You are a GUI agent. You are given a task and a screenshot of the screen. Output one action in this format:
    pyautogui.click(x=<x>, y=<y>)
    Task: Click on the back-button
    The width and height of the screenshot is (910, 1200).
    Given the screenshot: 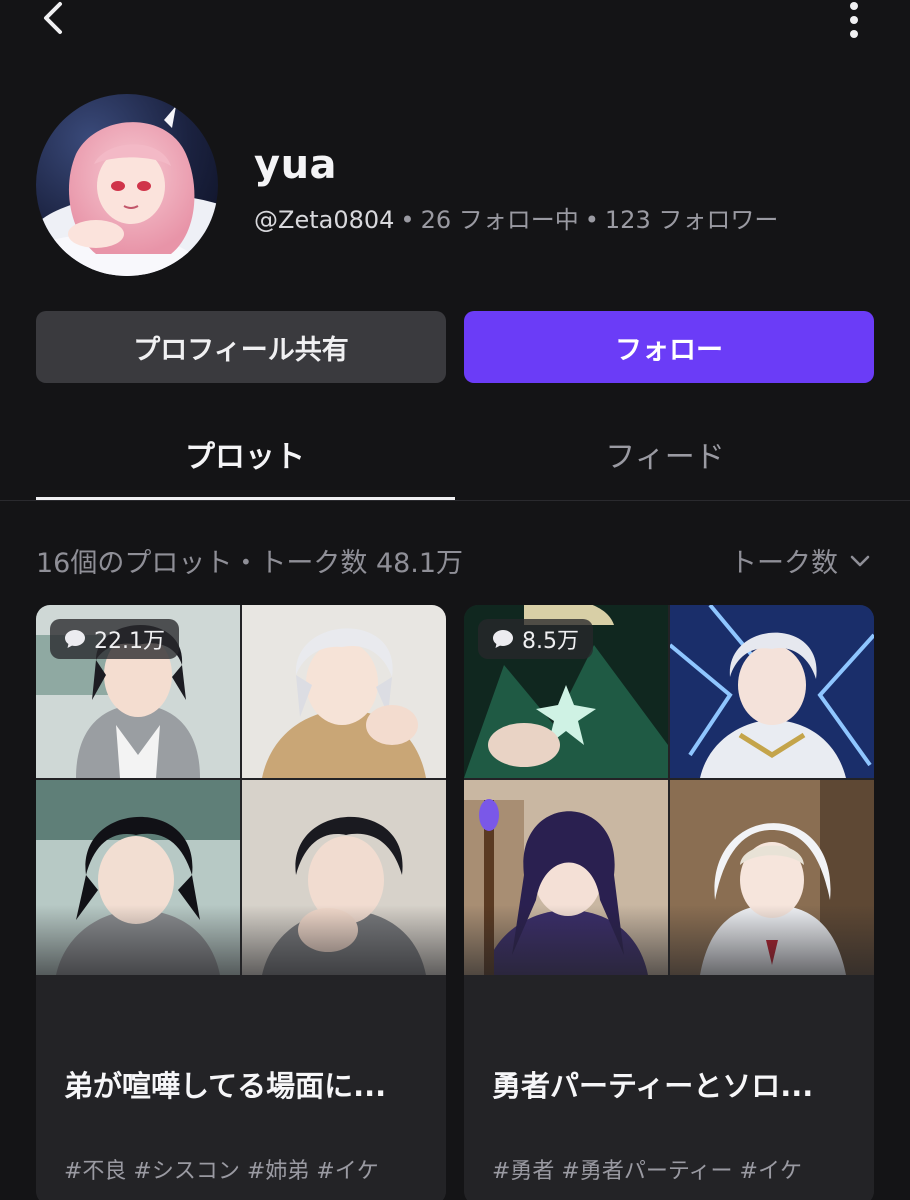 What is the action you would take?
    pyautogui.click(x=56, y=20)
    